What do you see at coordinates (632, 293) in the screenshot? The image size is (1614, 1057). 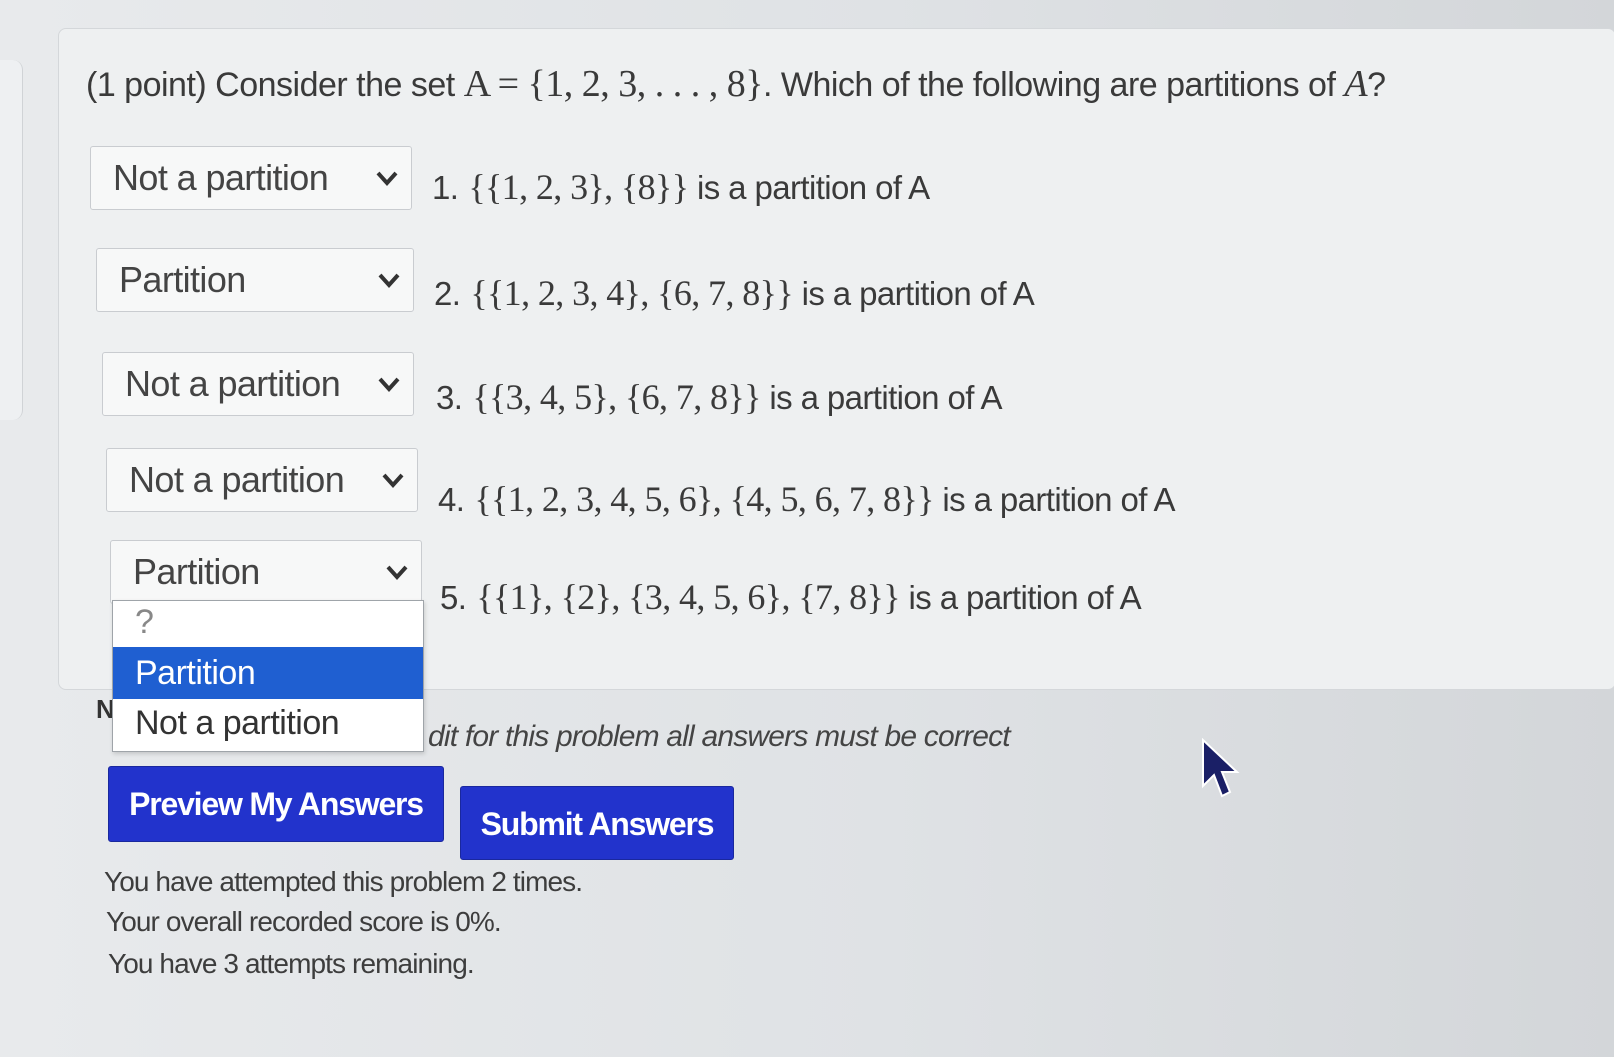 I see `item-2-set: {{1, 2, 3, 4}, {6, 7, 8}}` at bounding box center [632, 293].